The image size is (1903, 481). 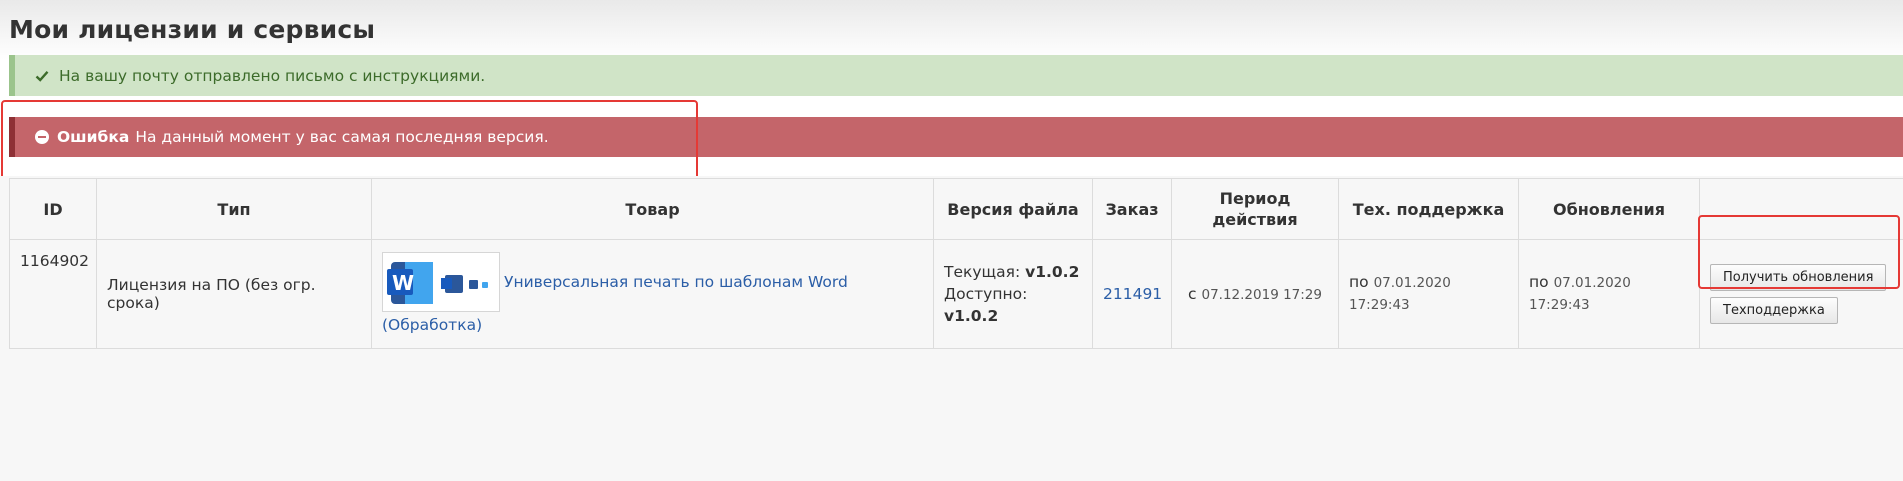 I want to click on header-id: ID, so click(x=53, y=209).